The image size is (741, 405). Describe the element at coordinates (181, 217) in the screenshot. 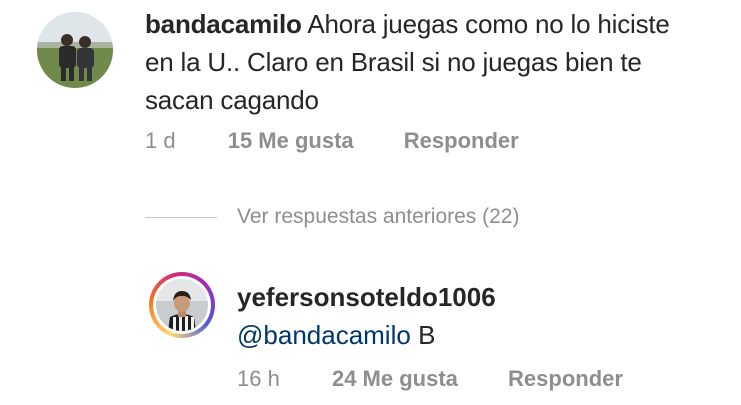

I see `divider-line` at that location.